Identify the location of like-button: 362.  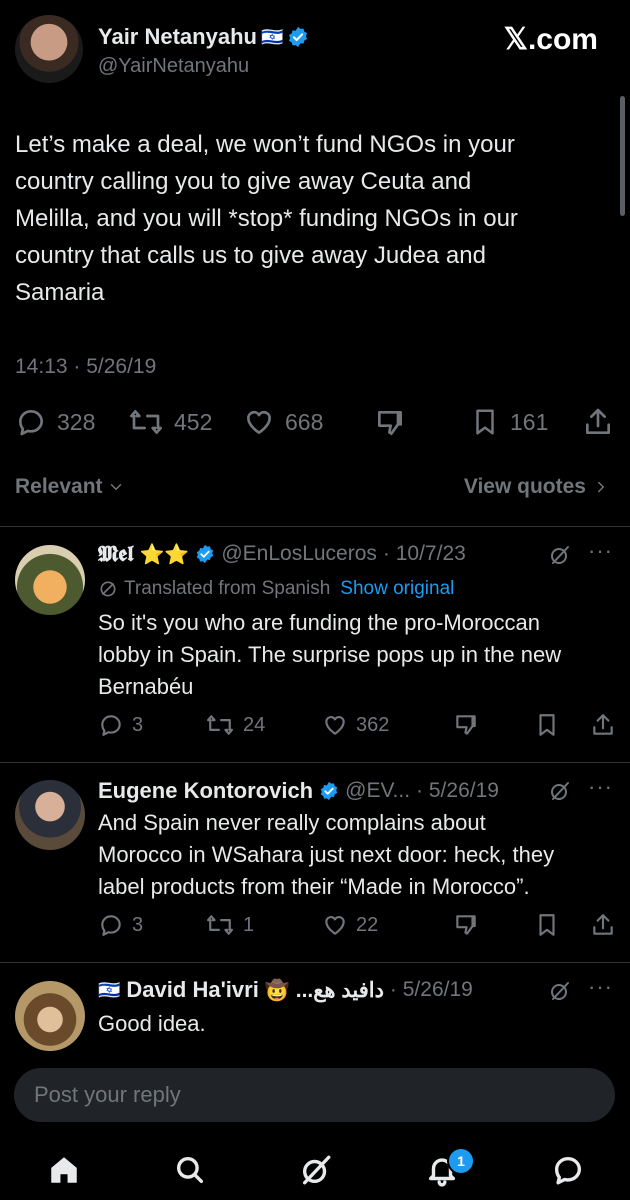
(355, 725).